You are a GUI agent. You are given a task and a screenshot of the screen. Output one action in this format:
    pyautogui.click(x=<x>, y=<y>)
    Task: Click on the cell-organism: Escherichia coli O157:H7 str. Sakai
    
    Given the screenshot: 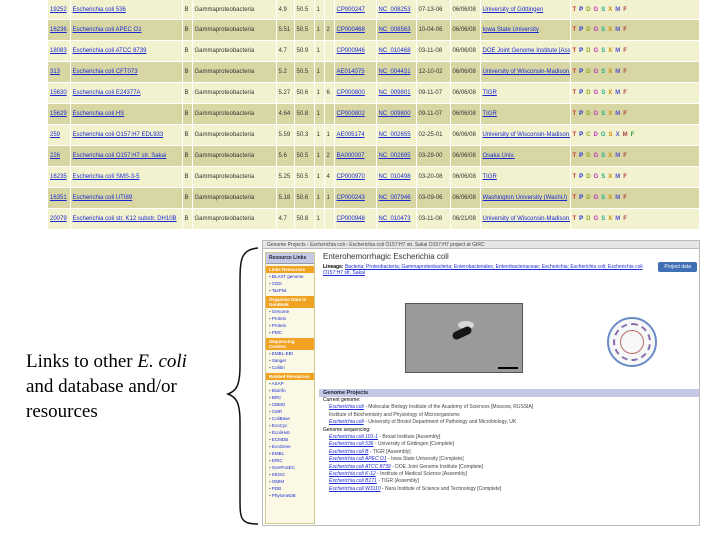 What is the action you would take?
    pyautogui.click(x=126, y=156)
    